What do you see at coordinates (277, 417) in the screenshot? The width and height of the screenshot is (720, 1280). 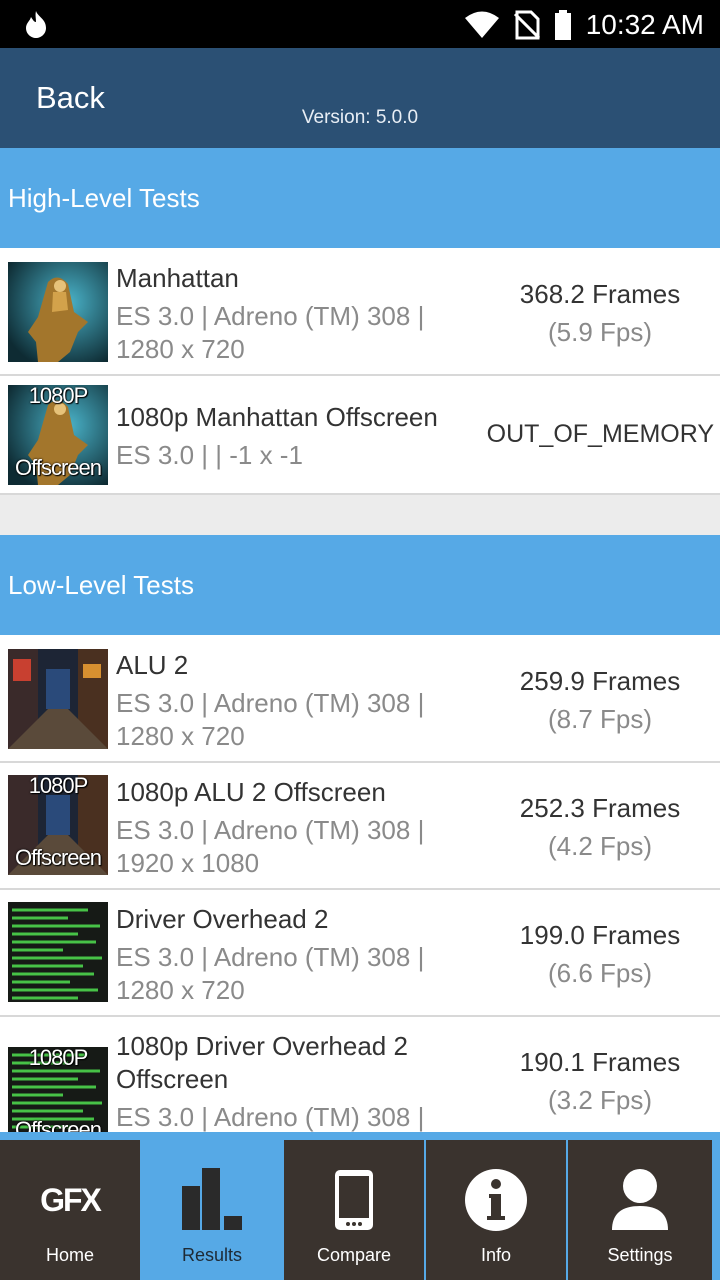 I see `test-name: 1080p Manhattan Offscreen` at bounding box center [277, 417].